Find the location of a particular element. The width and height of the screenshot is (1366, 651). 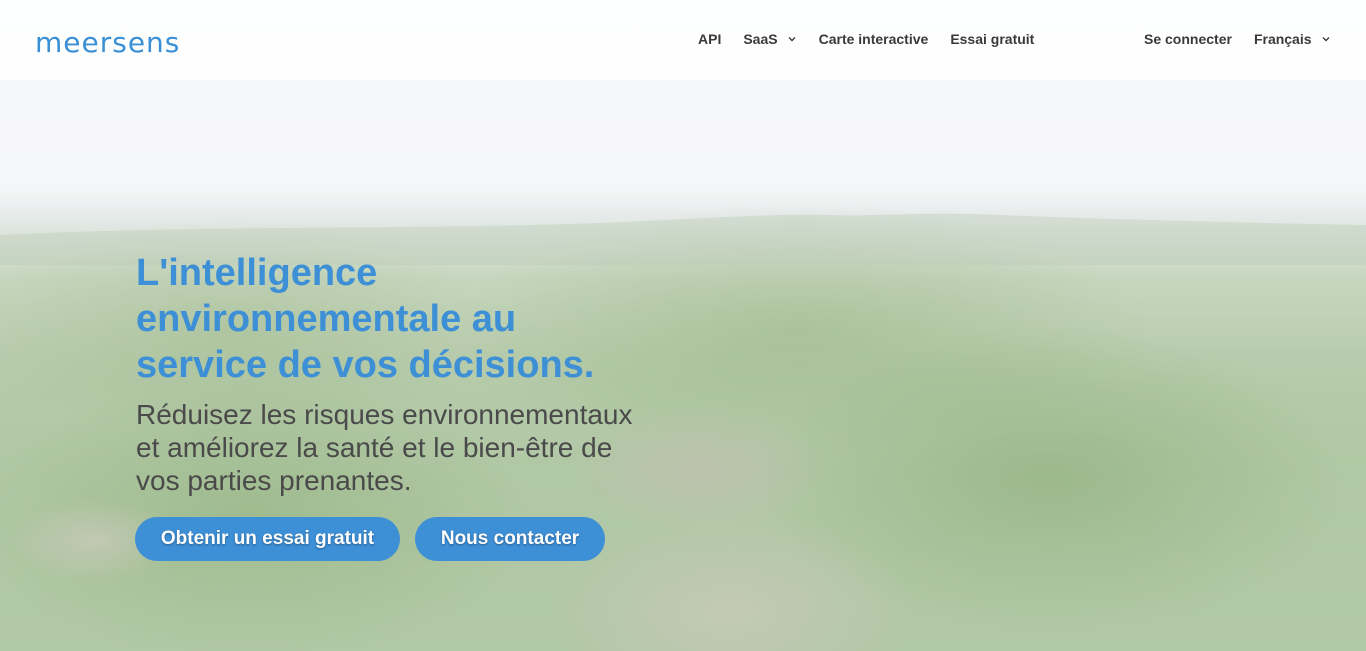

free-trial-button: Obtenir un essai gratuit is located at coordinates (267, 539).